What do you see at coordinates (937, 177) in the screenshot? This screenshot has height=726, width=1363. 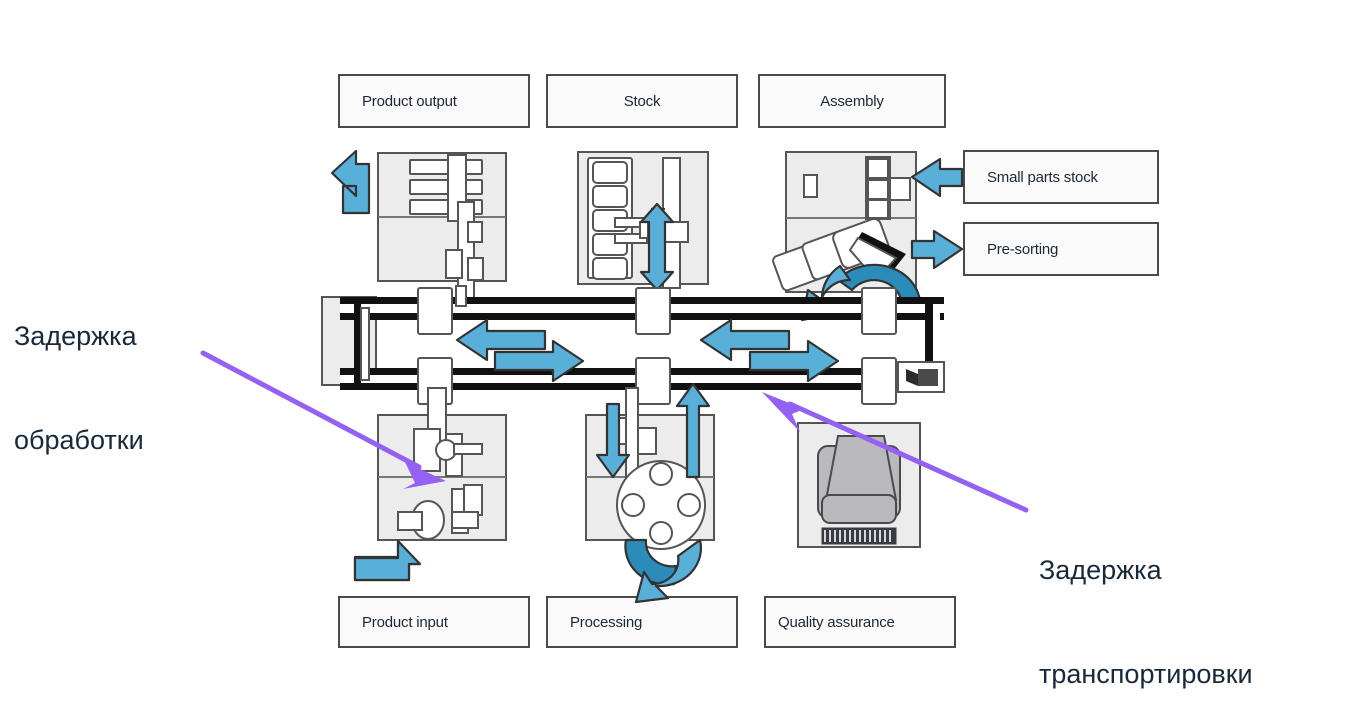 I see `flow-arrow-small-parts-in` at bounding box center [937, 177].